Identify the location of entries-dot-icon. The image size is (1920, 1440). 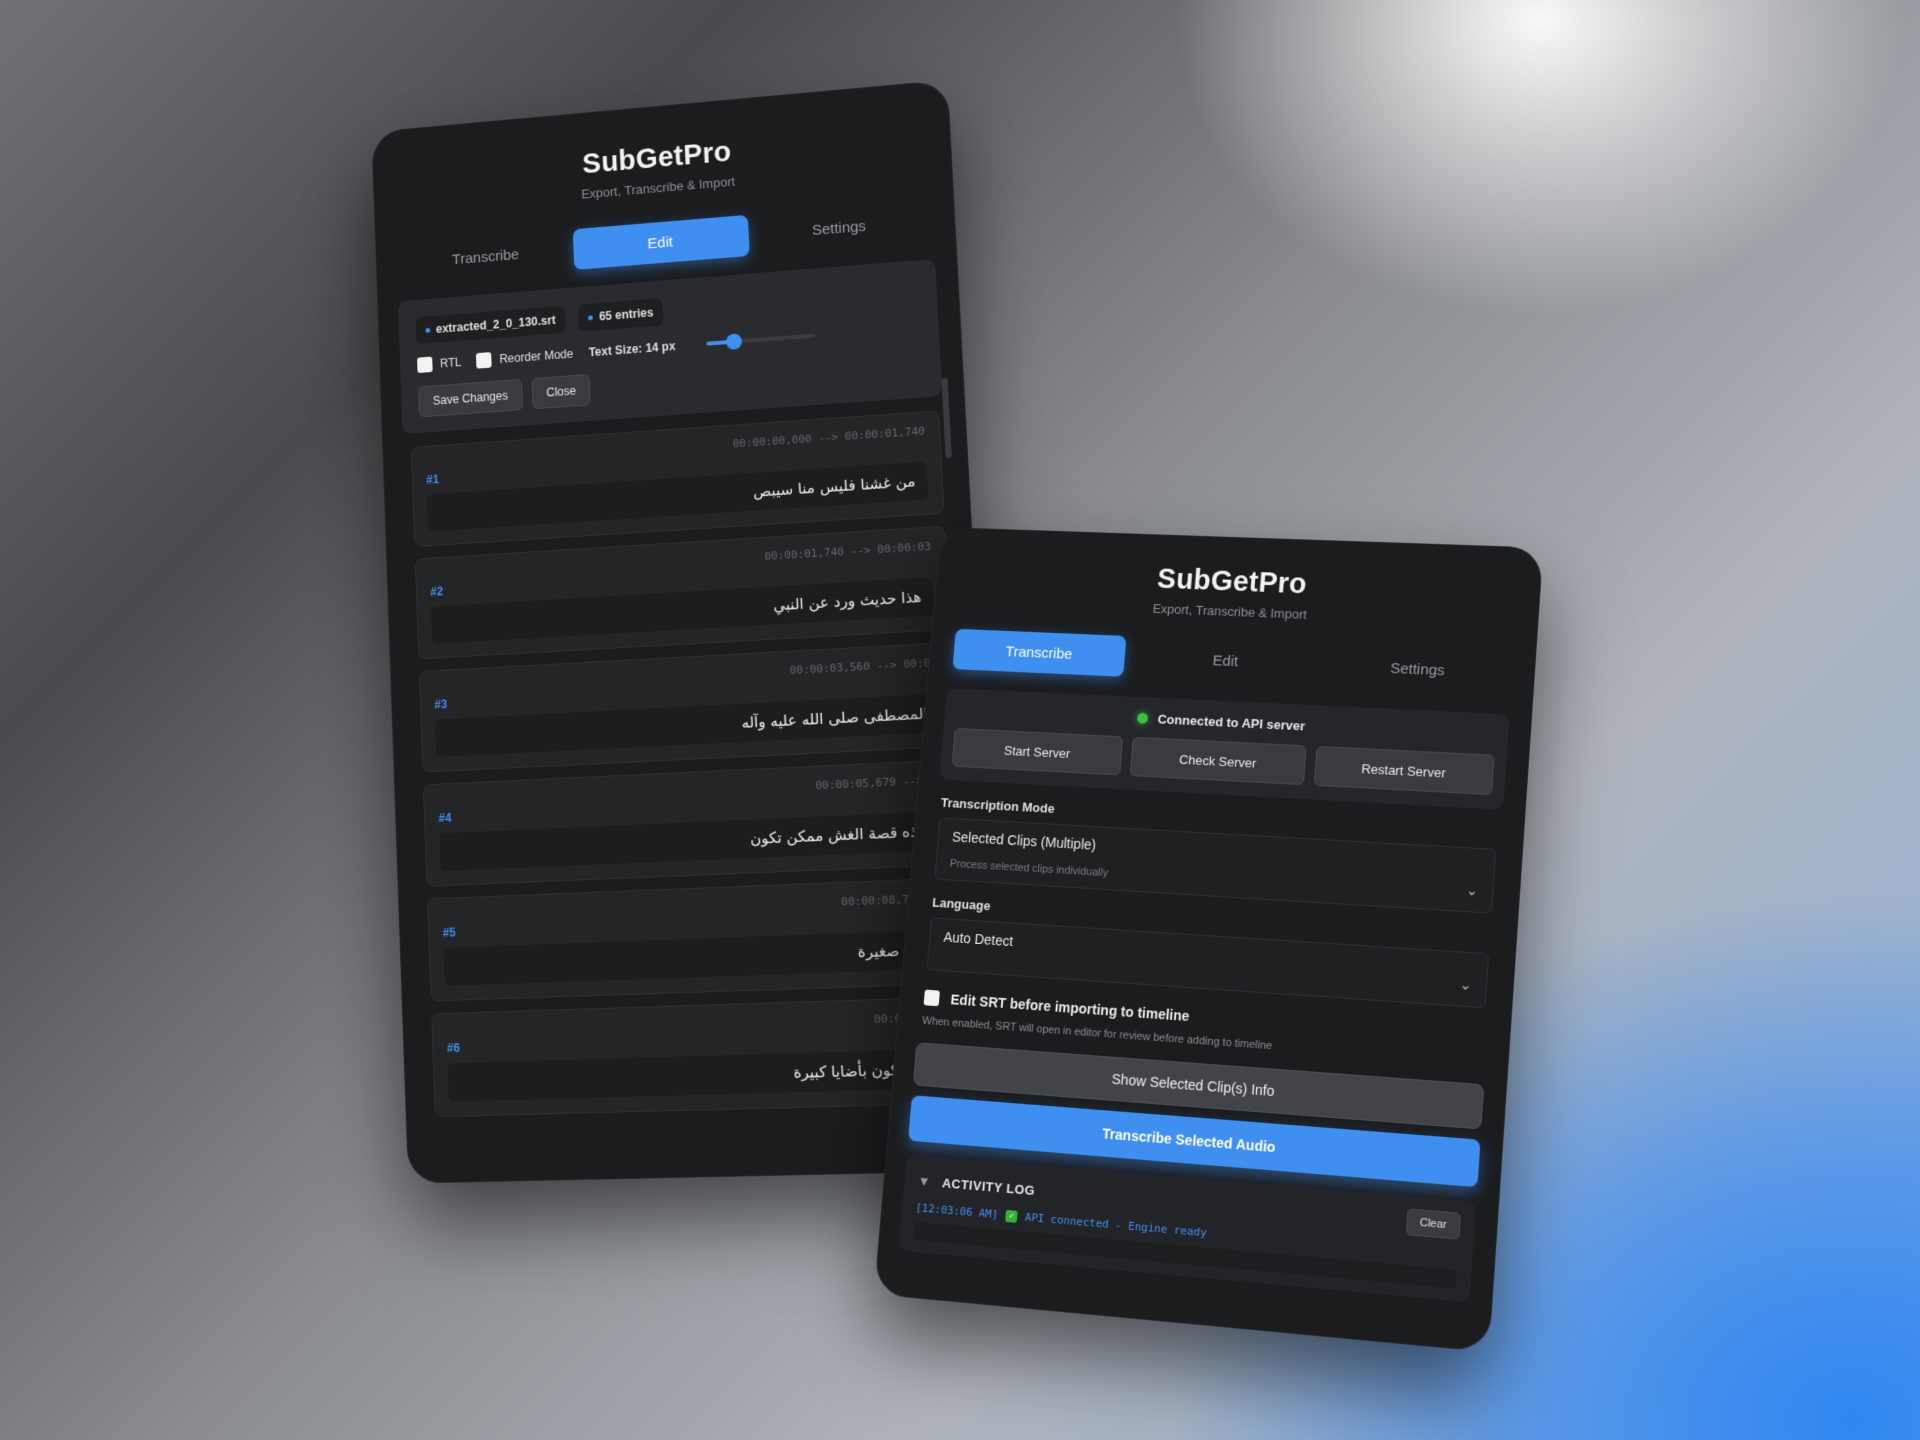
(591, 317).